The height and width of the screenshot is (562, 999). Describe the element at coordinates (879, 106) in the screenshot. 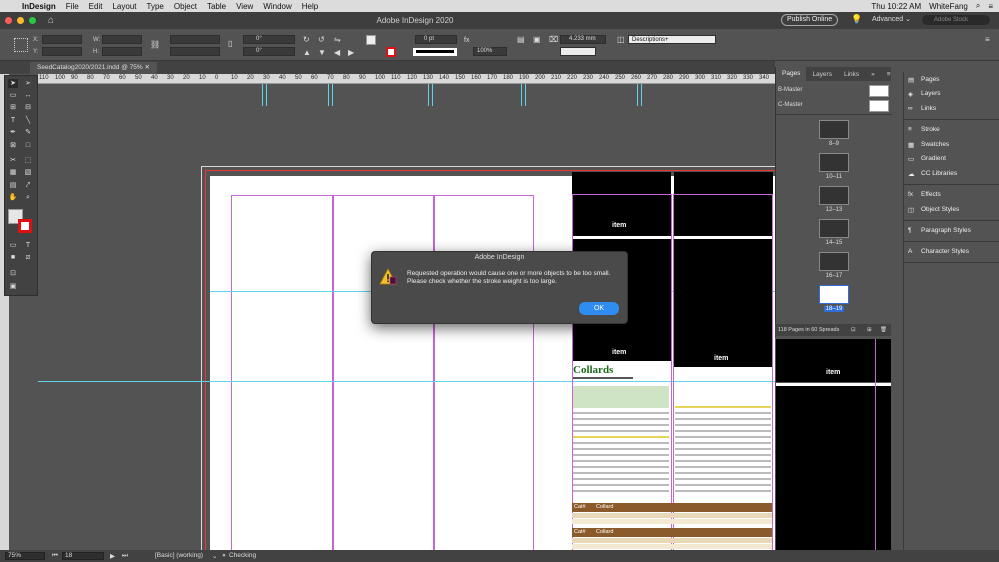

I see `master-c-thumbnail` at that location.